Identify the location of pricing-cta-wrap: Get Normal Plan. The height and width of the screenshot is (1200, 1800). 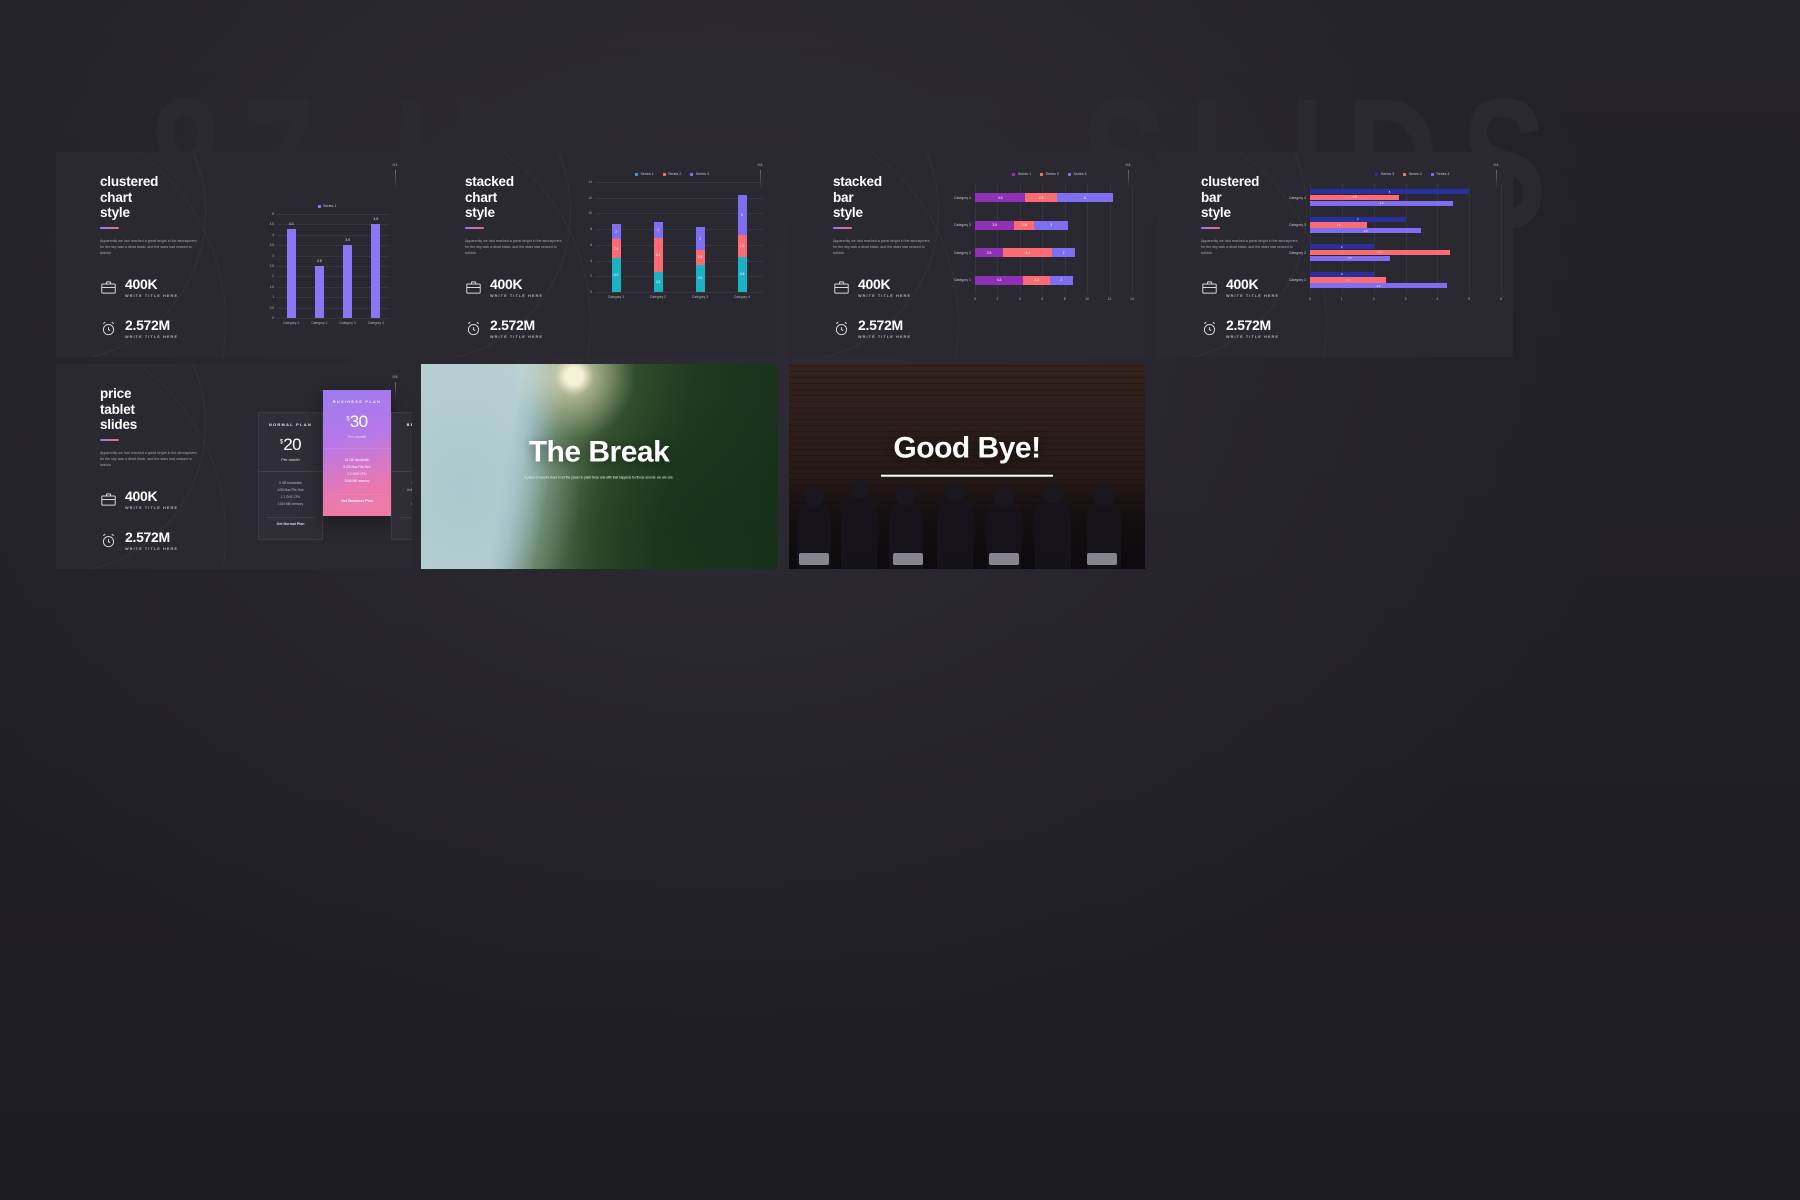
(290, 528).